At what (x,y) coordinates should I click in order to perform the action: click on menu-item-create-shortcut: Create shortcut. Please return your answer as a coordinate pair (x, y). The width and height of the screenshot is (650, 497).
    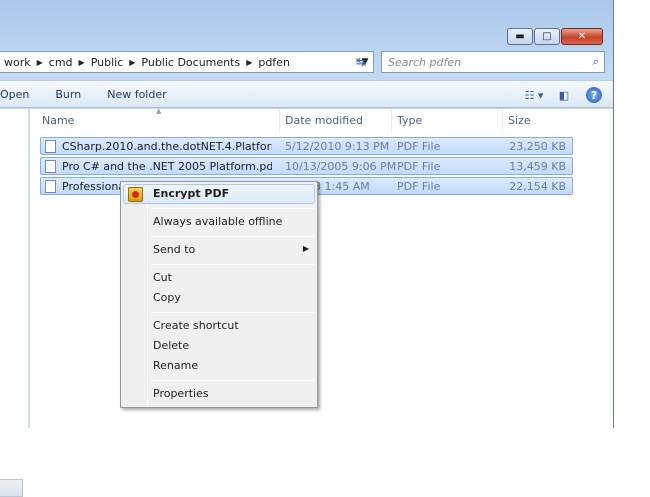
    Looking at the image, I should click on (219, 326).